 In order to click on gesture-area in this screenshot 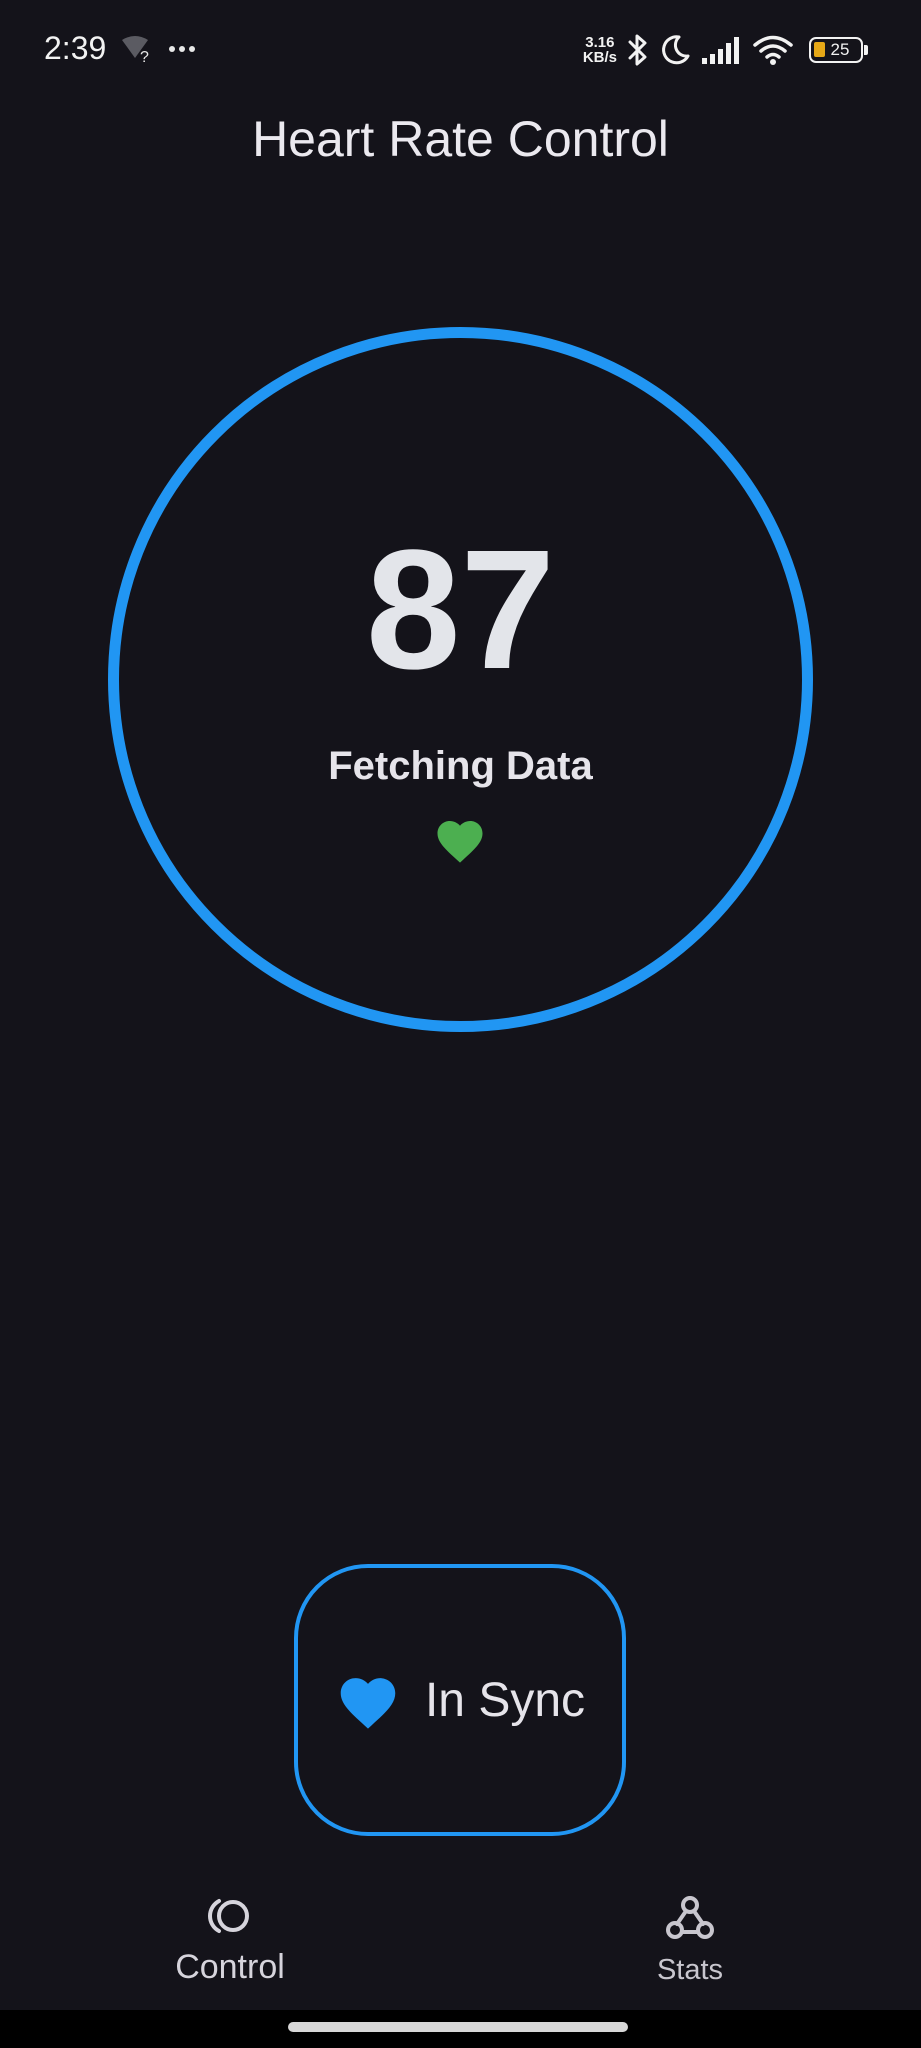, I will do `click(460, 2029)`.